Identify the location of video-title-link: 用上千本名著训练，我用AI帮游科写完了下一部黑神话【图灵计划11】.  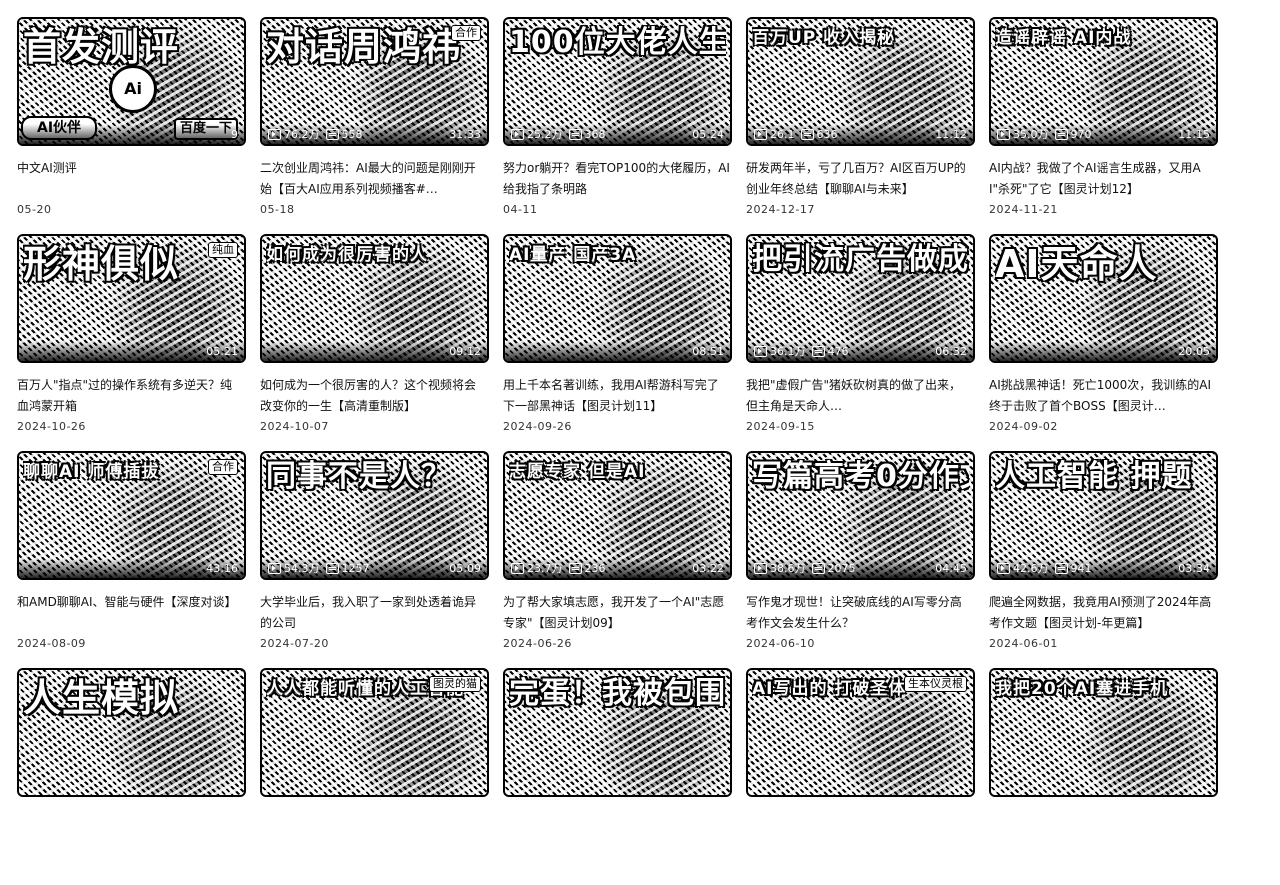
(616, 396).